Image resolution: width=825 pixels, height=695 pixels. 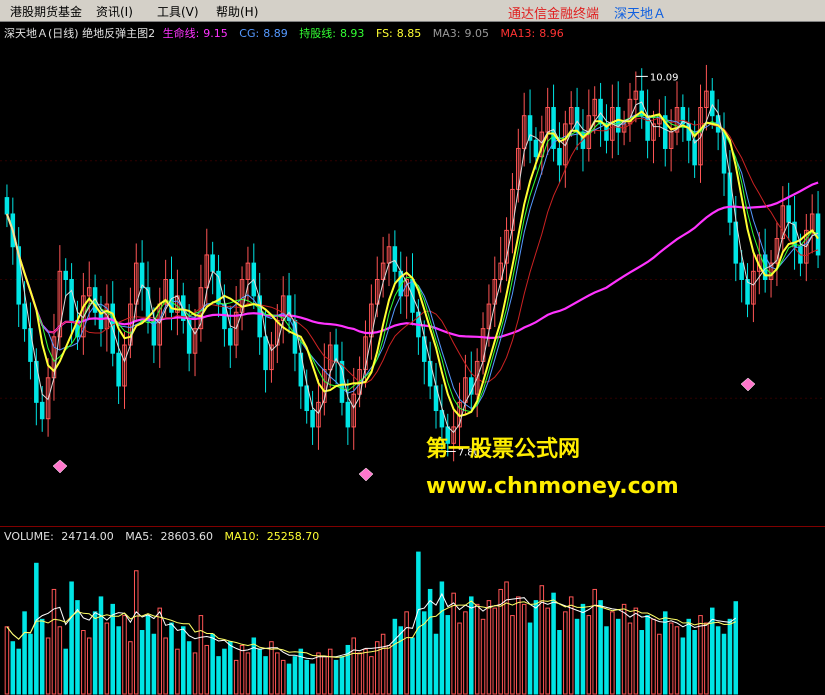 What do you see at coordinates (178, 11) in the screenshot?
I see `menu-tools: 工具(V)` at bounding box center [178, 11].